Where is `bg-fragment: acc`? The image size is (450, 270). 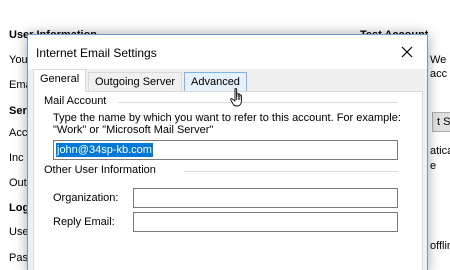
bg-fragment: acc is located at coordinates (439, 74).